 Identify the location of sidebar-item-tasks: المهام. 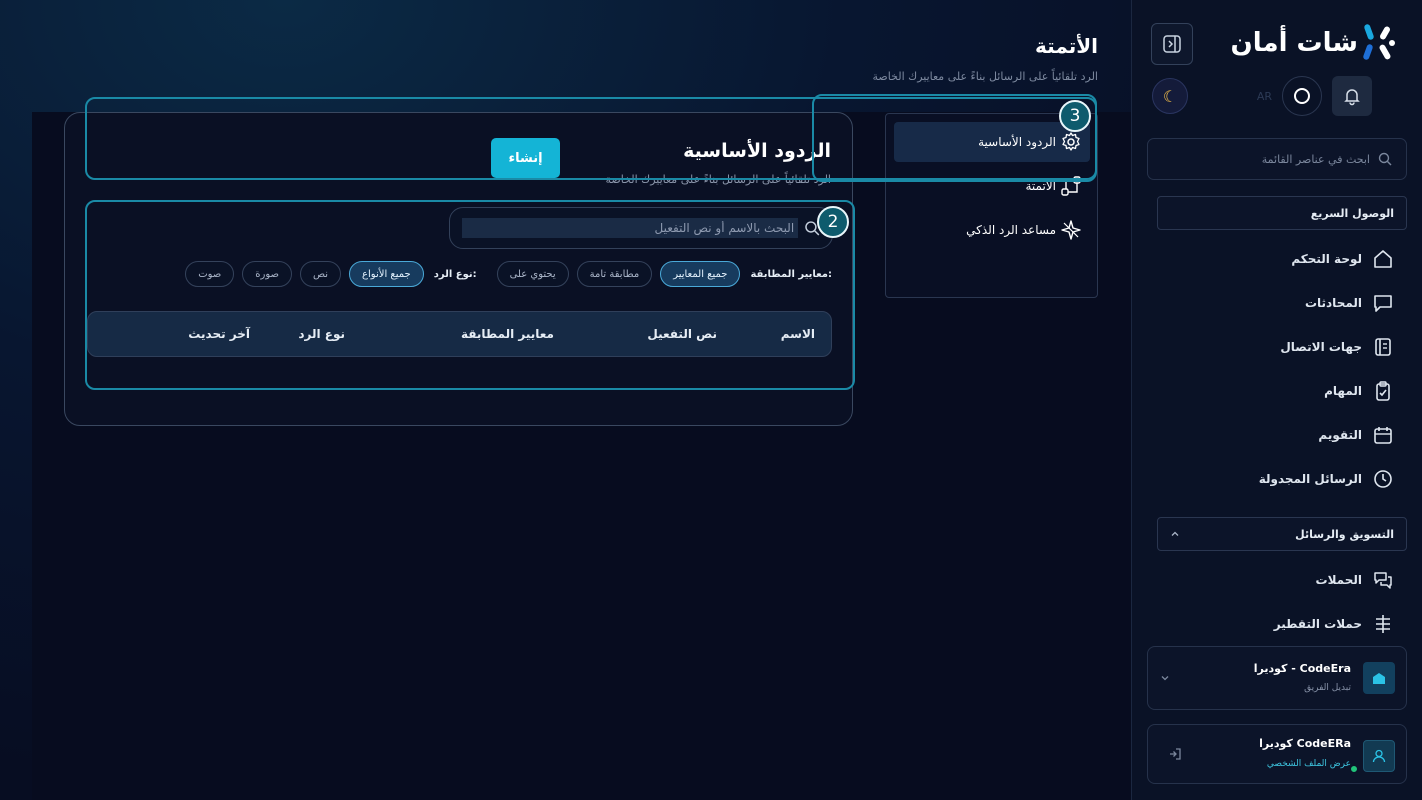
(1359, 391).